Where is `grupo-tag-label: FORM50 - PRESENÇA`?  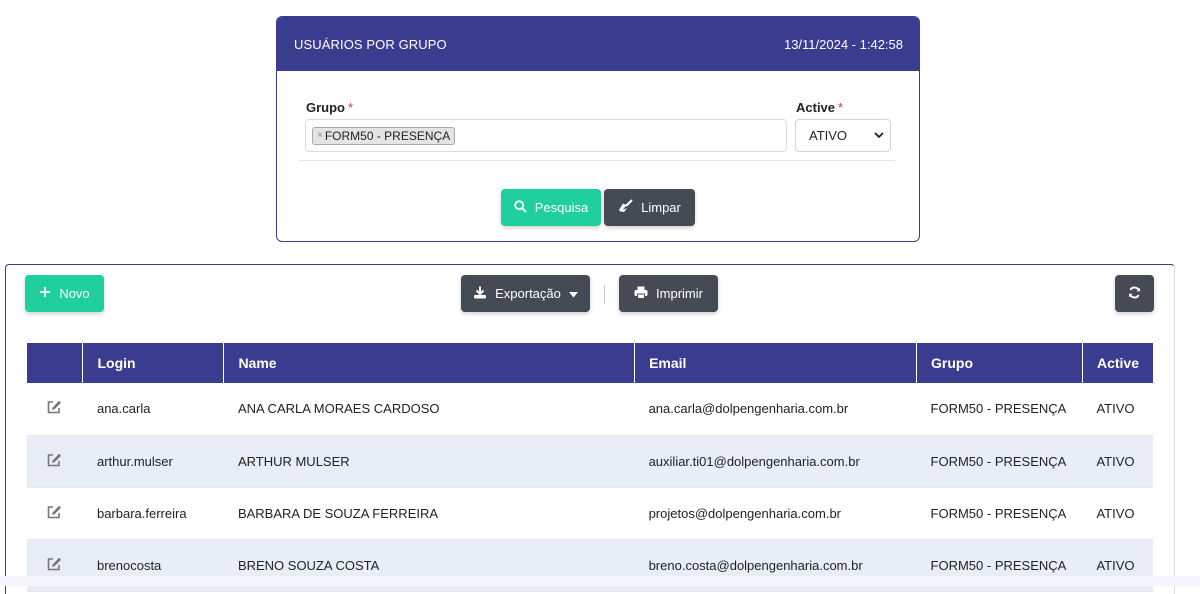 grupo-tag-label: FORM50 - PRESENÇA is located at coordinates (387, 135).